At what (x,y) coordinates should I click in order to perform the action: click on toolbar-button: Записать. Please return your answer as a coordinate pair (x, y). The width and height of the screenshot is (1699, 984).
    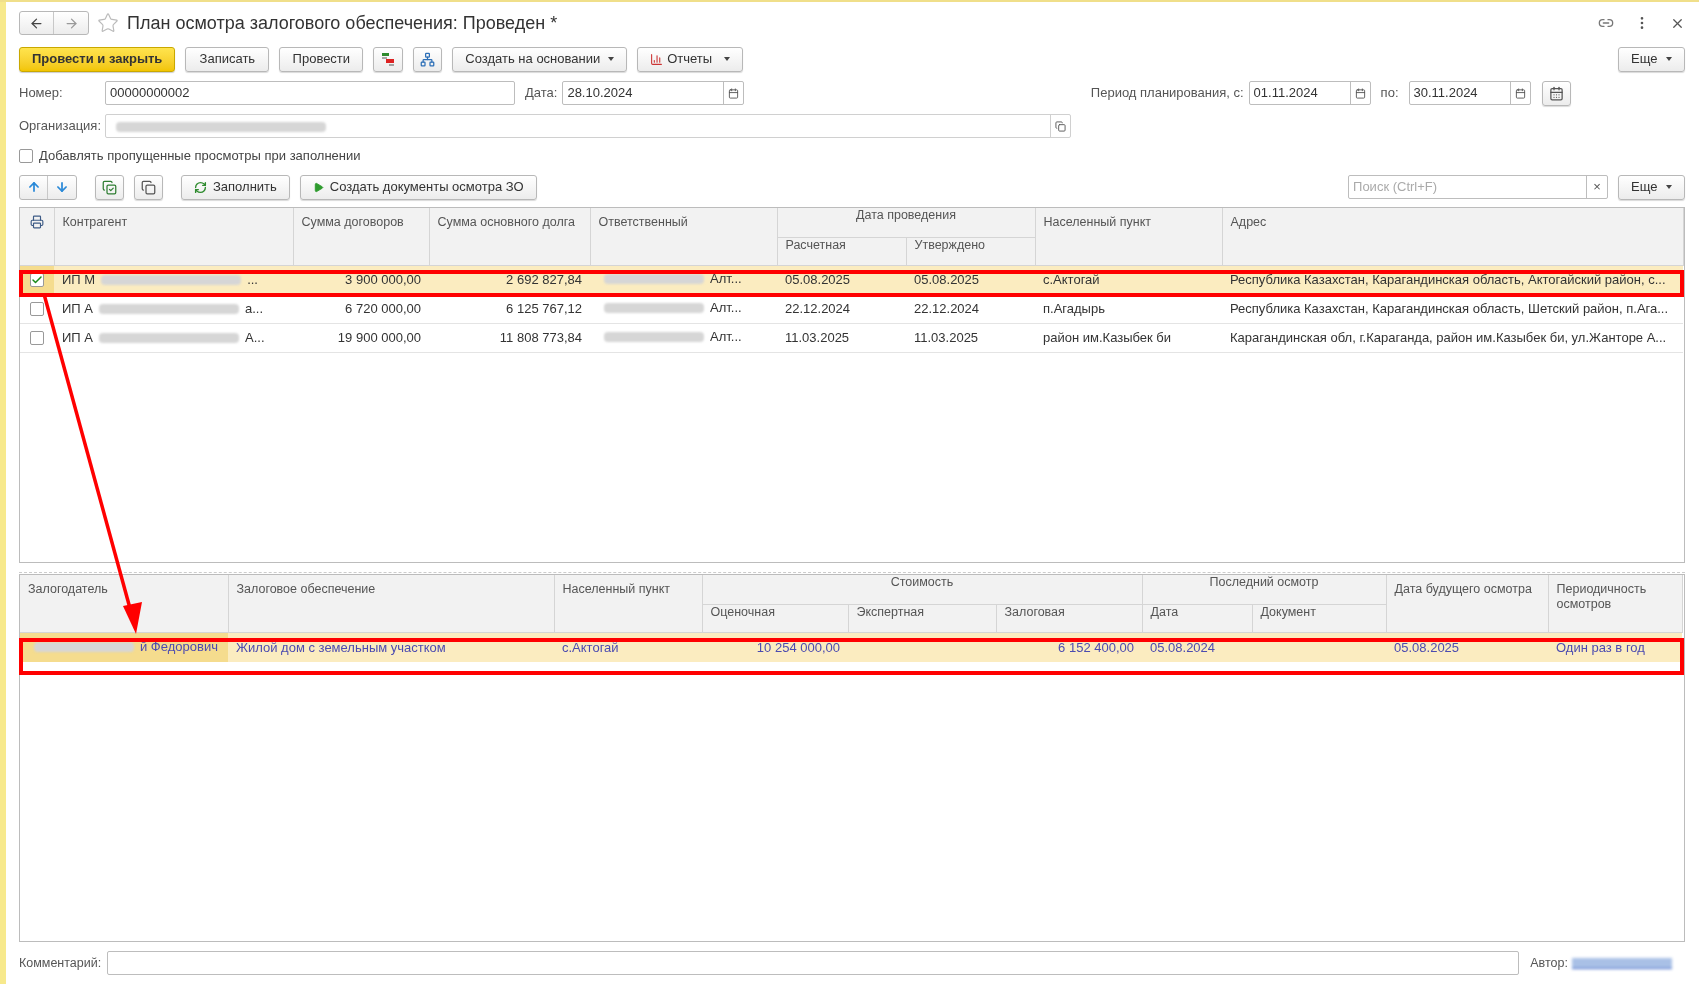
    Looking at the image, I should click on (227, 59).